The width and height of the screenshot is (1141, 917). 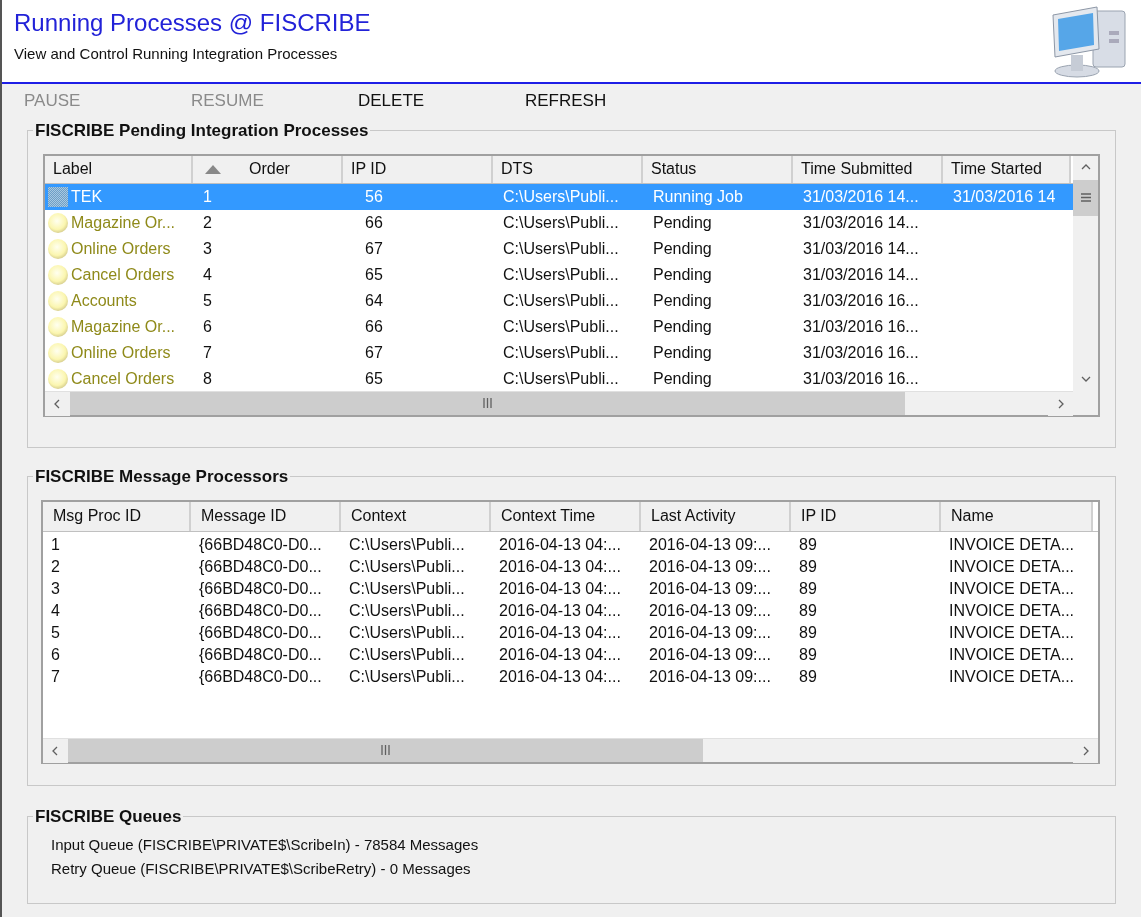 I want to click on group-title: FISCRIBE Queues, so click(x=108, y=817).